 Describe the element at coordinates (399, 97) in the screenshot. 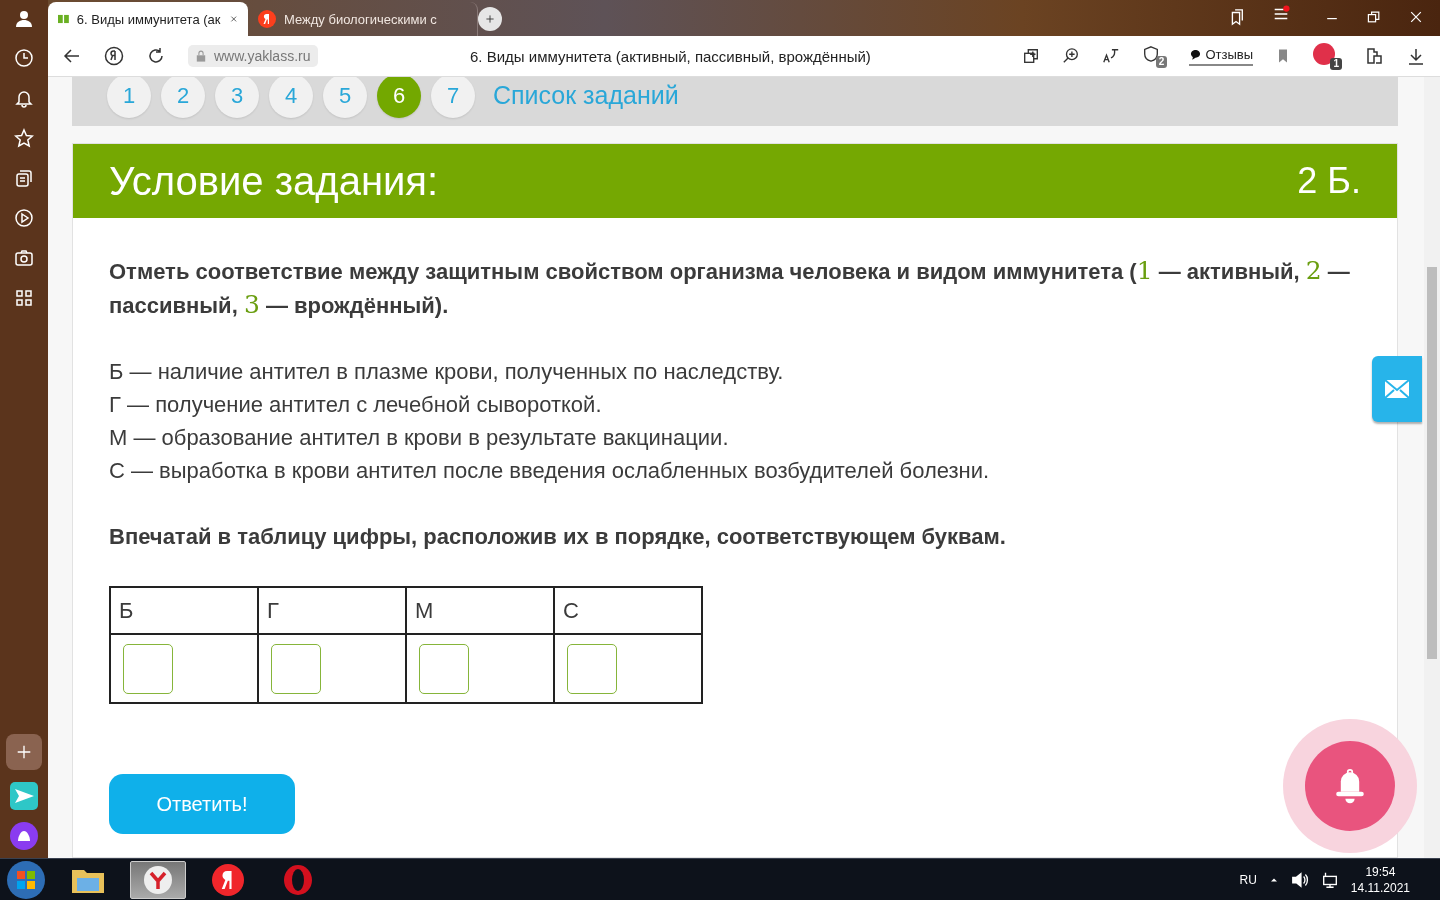

I see `task-number-button: 6` at that location.